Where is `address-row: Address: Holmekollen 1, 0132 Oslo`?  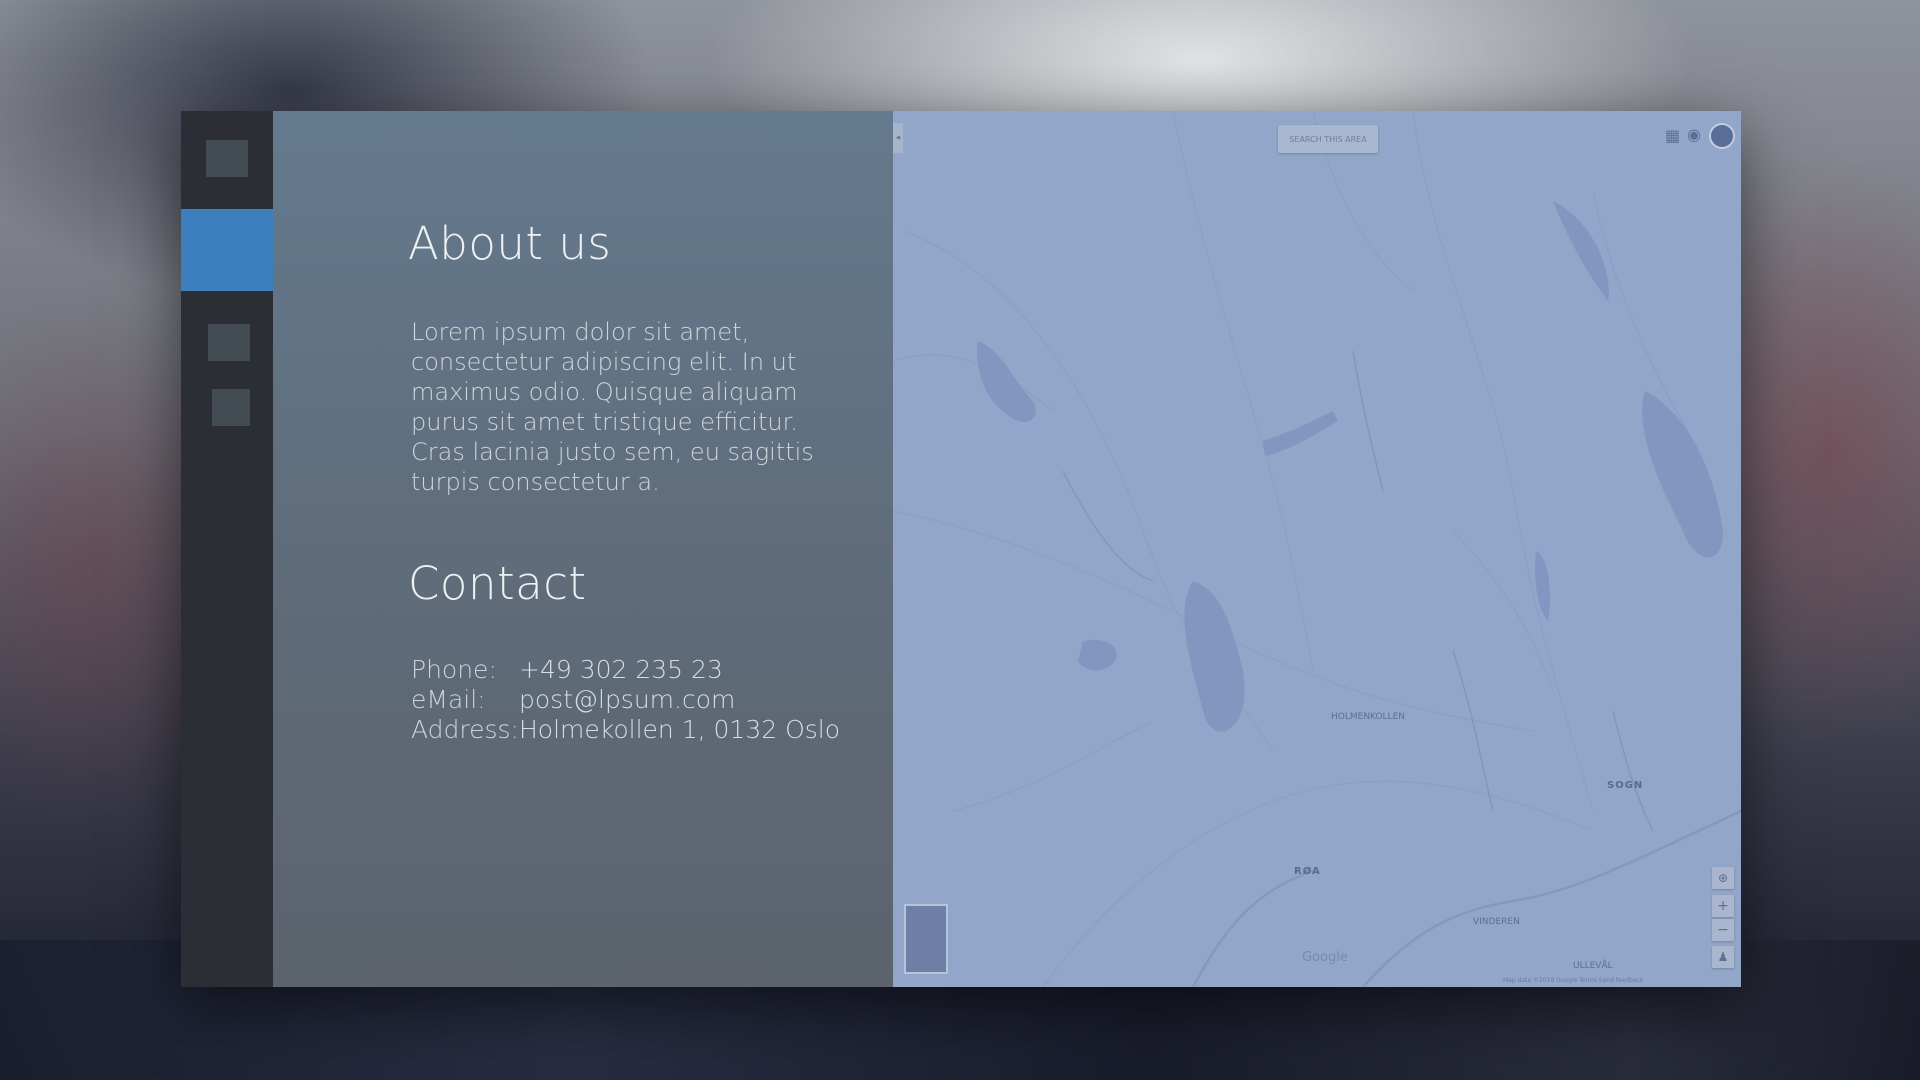
address-row: Address: Holmekollen 1, 0132 Oslo is located at coordinates (625, 730).